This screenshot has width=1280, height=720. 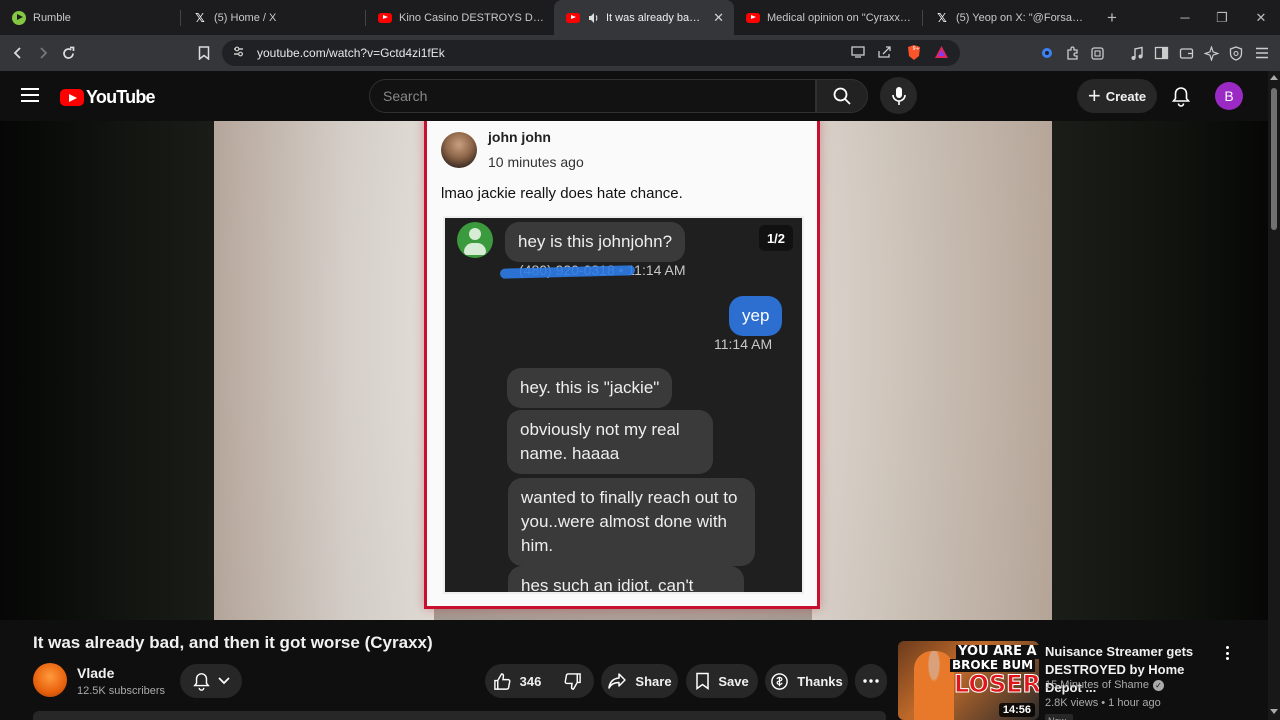 I want to click on speaker-icon, so click(x=594, y=18).